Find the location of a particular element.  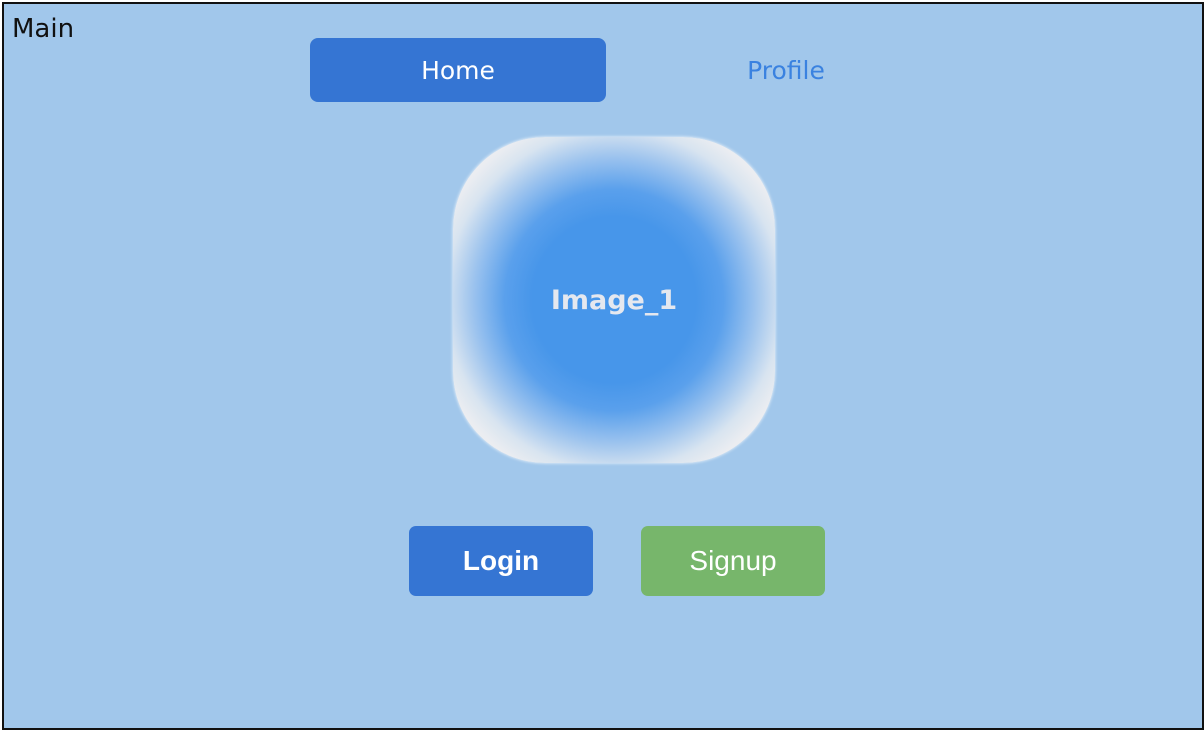

window-title: Main is located at coordinates (43, 29).